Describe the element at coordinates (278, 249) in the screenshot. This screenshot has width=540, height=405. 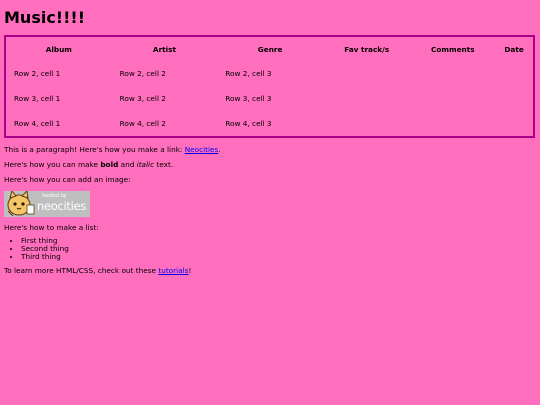
I see `list-item: Second thing` at that location.